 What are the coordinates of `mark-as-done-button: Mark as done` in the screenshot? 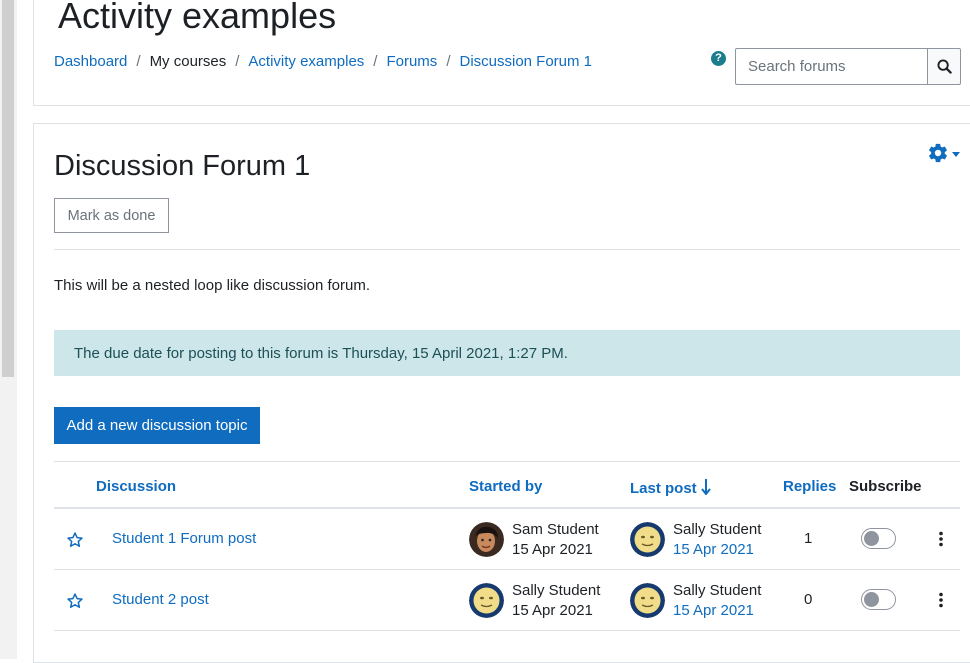 It's located at (111, 215).